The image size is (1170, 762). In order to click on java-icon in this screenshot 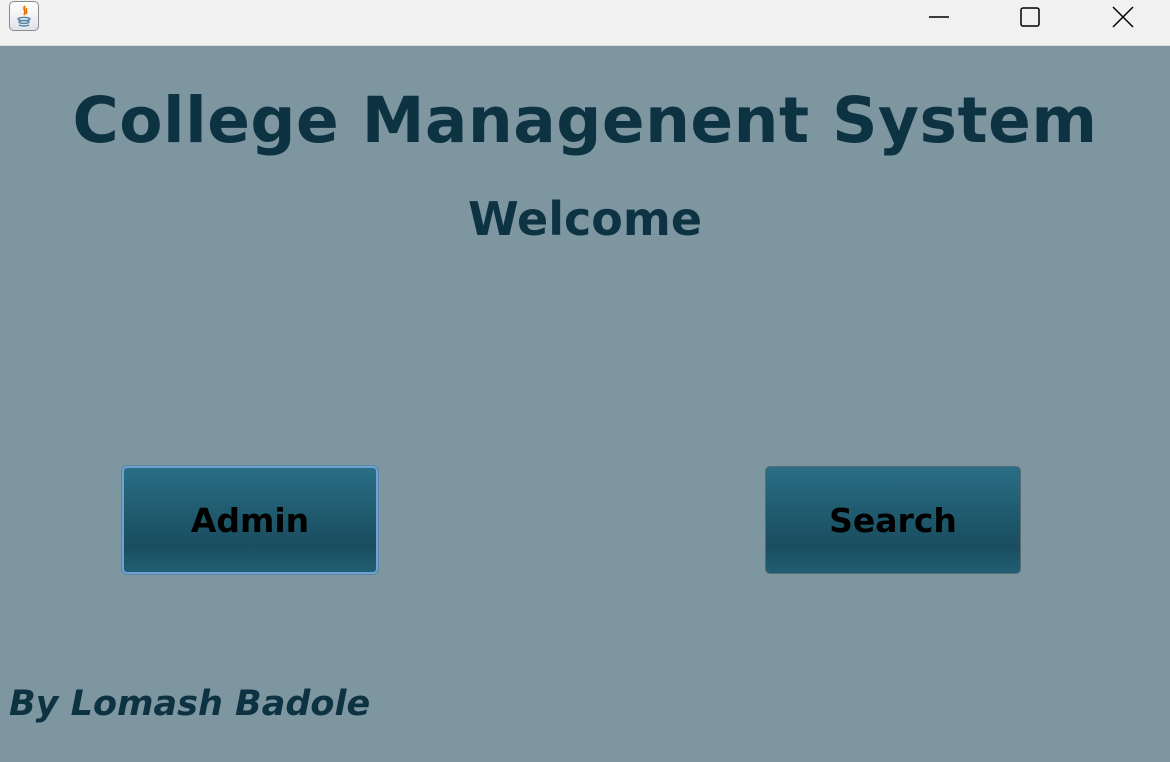, I will do `click(24, 16)`.